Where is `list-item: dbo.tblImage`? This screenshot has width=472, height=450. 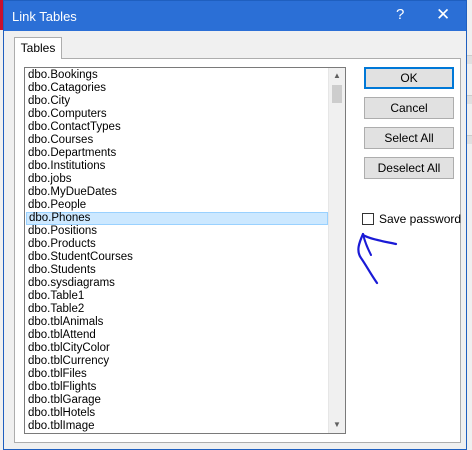
list-item: dbo.tblImage is located at coordinates (177, 426).